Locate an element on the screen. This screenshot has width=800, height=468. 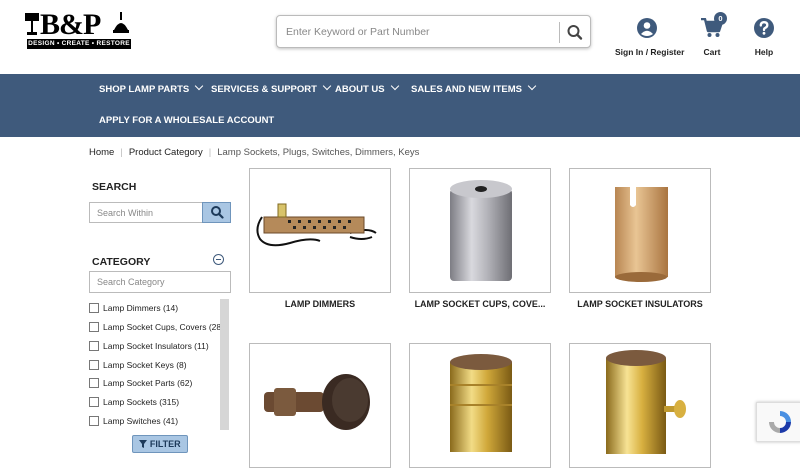
category-heading: CATEGORY is located at coordinates (121, 262).